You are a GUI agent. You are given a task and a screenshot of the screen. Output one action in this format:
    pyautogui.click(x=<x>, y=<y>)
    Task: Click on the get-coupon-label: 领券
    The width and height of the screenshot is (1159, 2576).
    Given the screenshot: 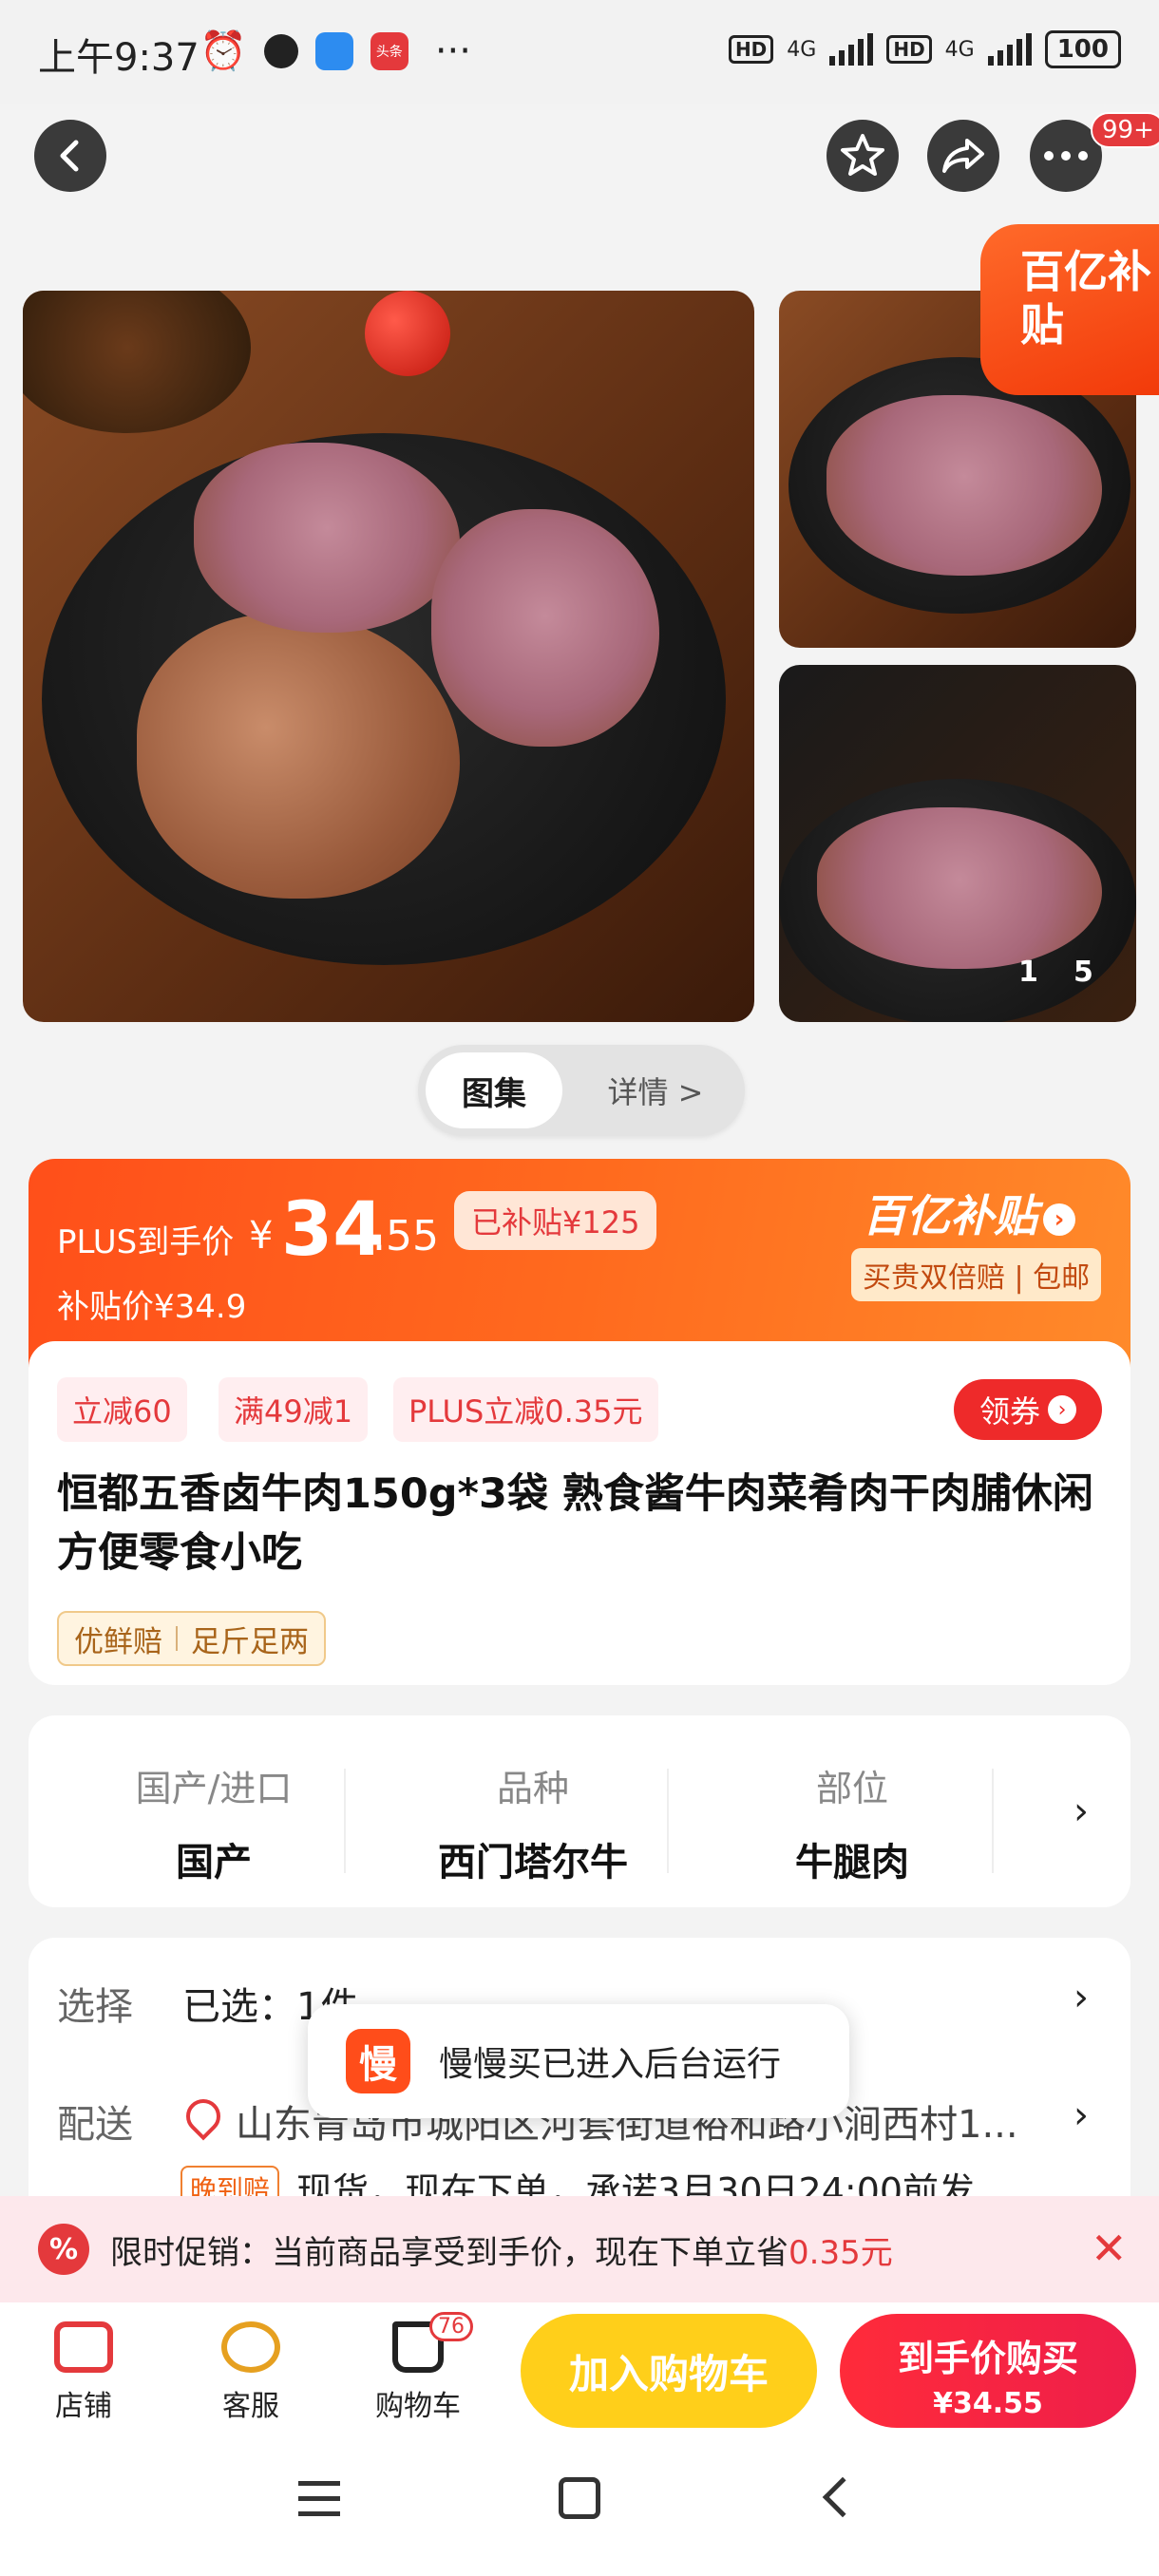 What is the action you would take?
    pyautogui.click(x=1009, y=1411)
    